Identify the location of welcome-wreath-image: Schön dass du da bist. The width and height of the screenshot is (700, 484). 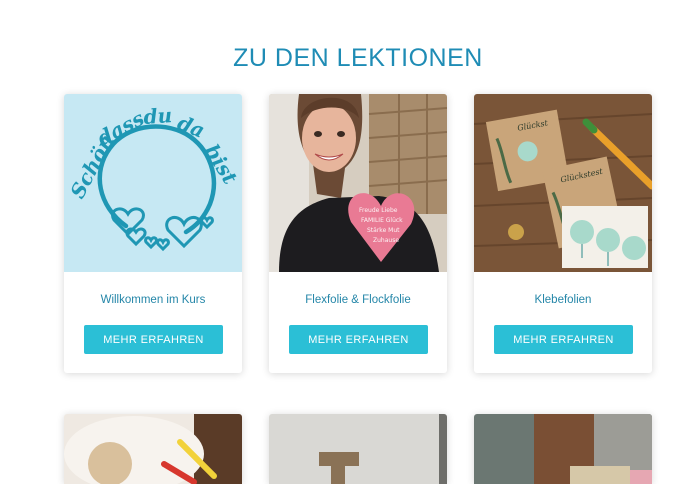
(153, 183).